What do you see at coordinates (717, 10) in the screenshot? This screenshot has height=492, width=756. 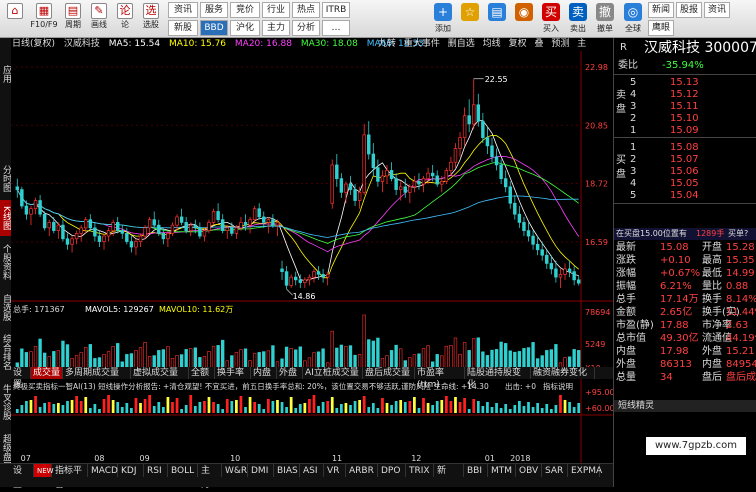 I see `cell-info-right: 资讯` at bounding box center [717, 10].